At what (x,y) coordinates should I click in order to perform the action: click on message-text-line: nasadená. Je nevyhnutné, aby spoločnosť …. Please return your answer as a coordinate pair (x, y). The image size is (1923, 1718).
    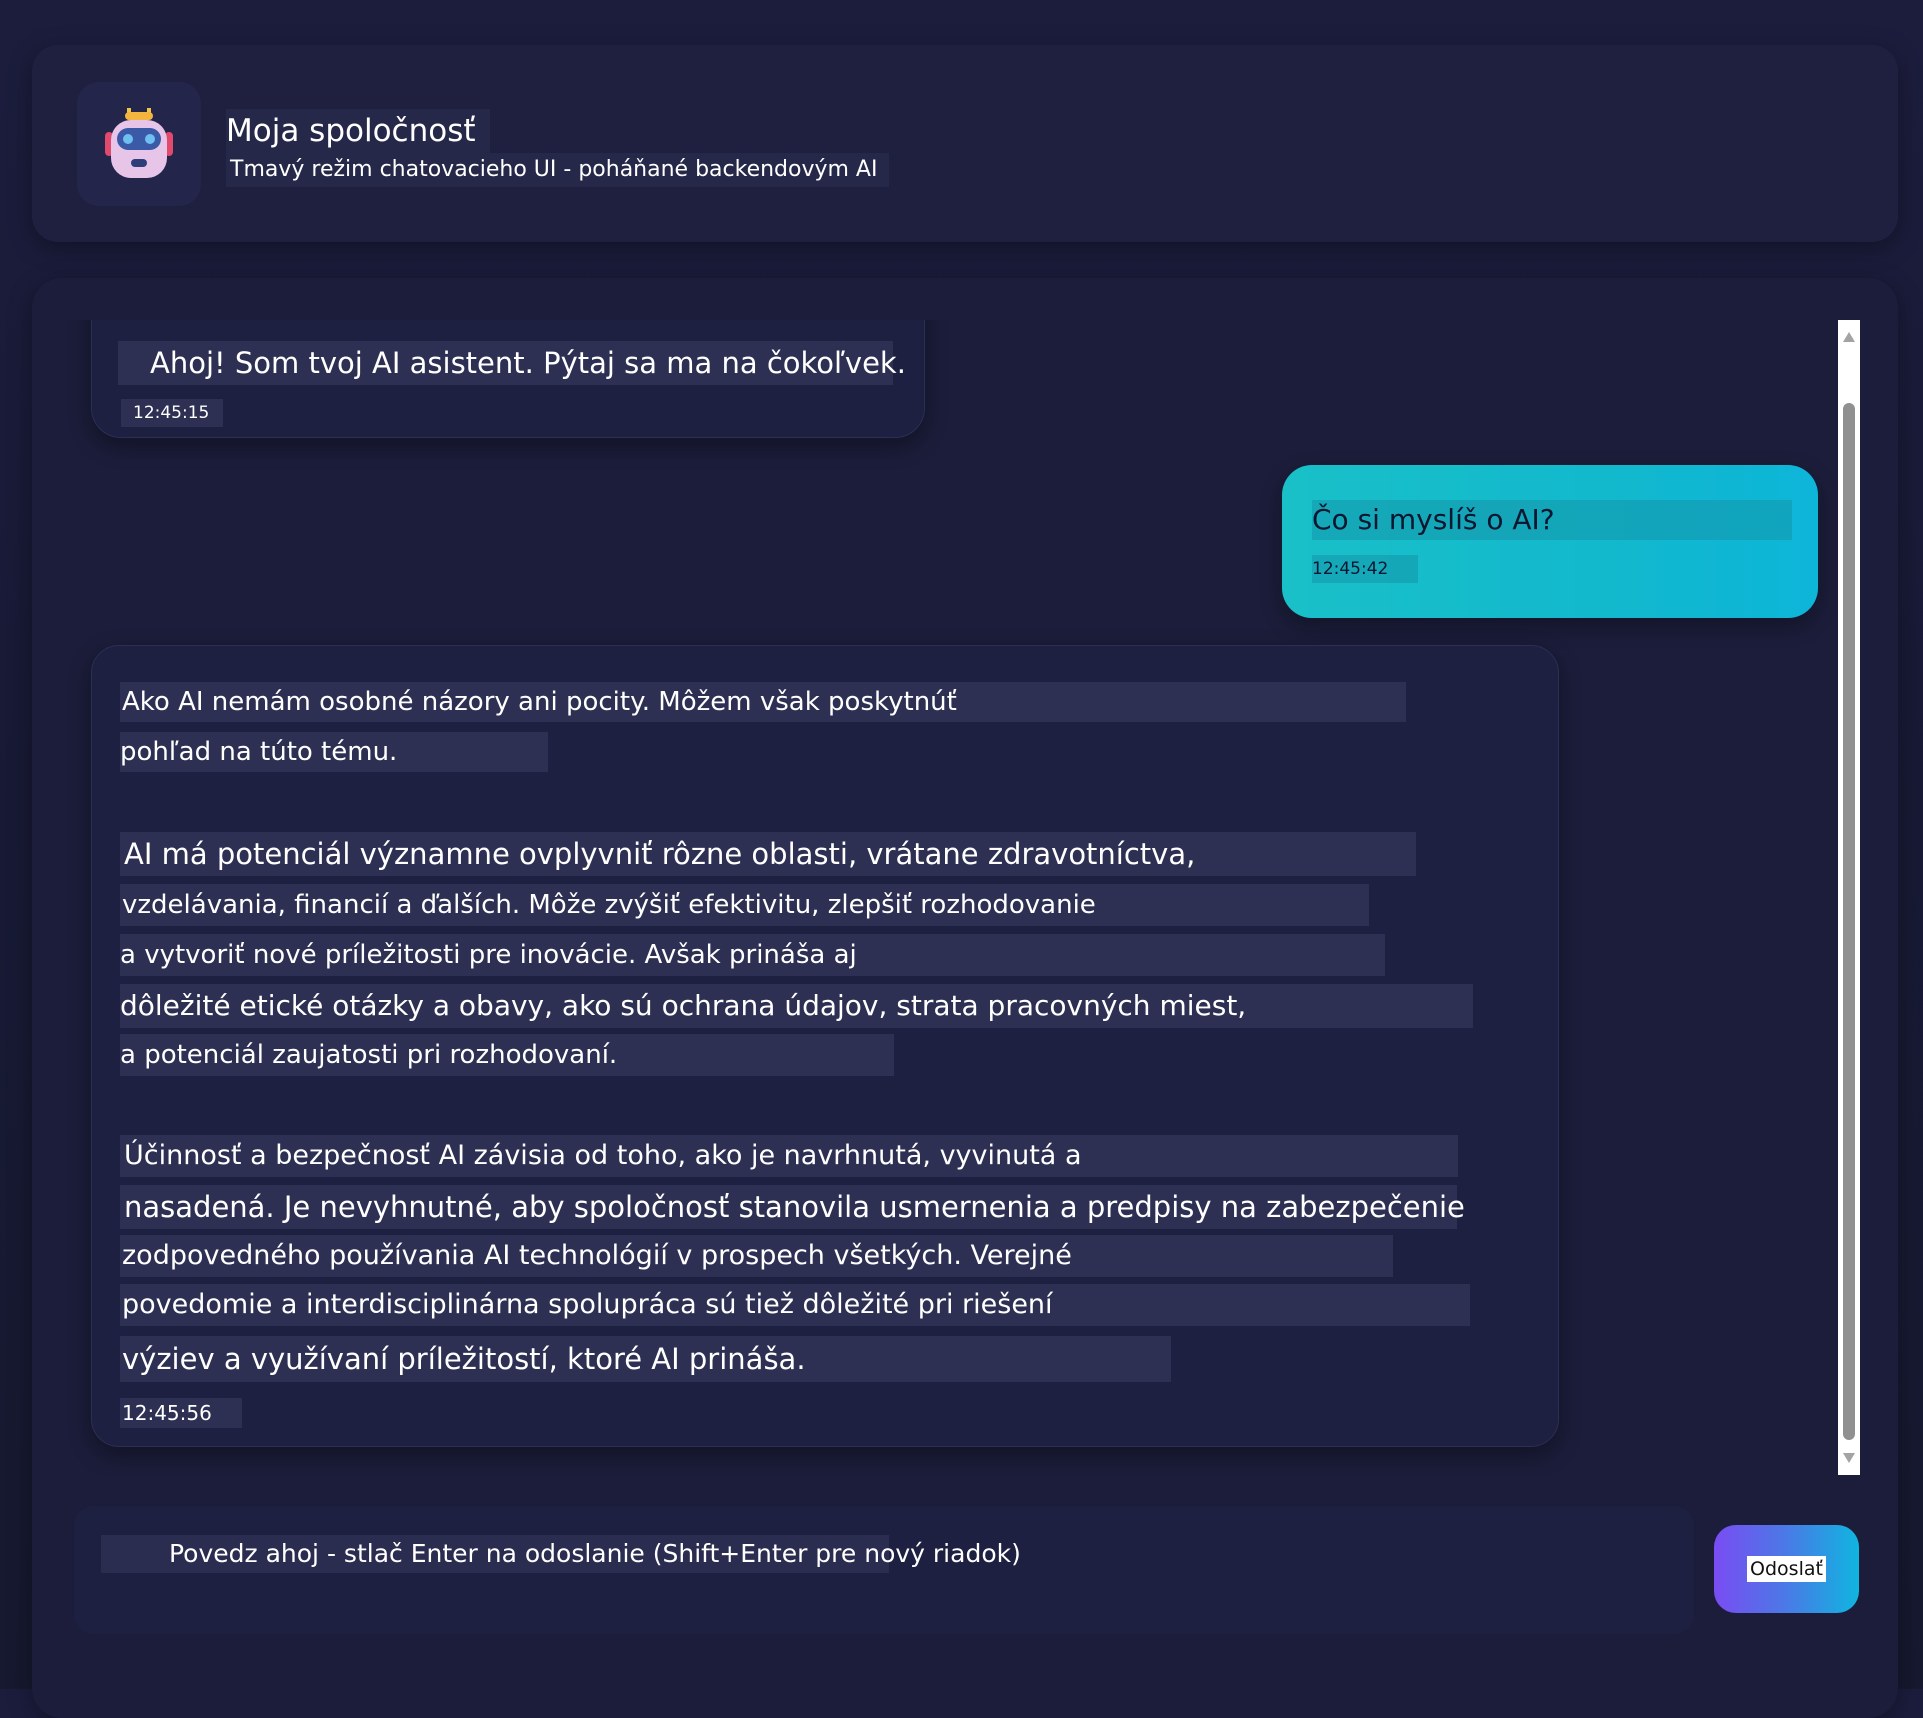
    Looking at the image, I should click on (792, 1207).